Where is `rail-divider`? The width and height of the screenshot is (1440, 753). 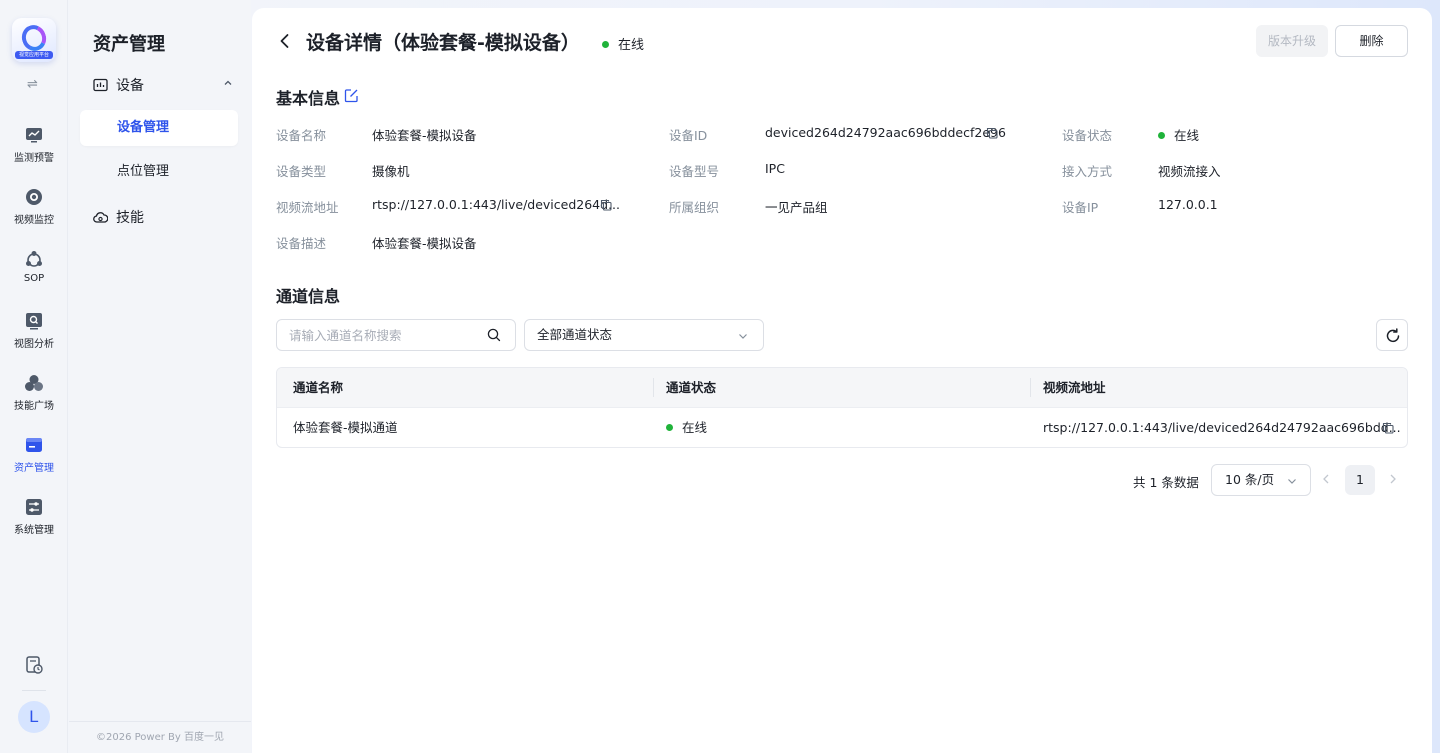
rail-divider is located at coordinates (34, 690).